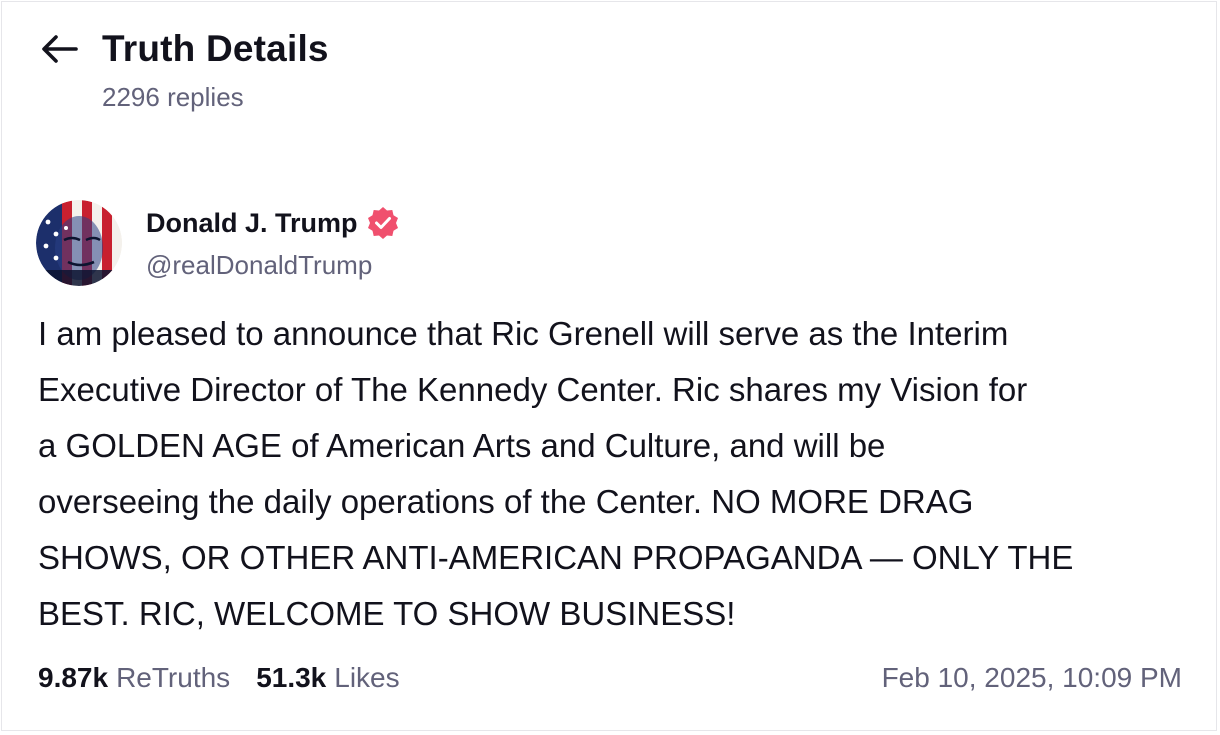  I want to click on avatar, so click(79, 243).